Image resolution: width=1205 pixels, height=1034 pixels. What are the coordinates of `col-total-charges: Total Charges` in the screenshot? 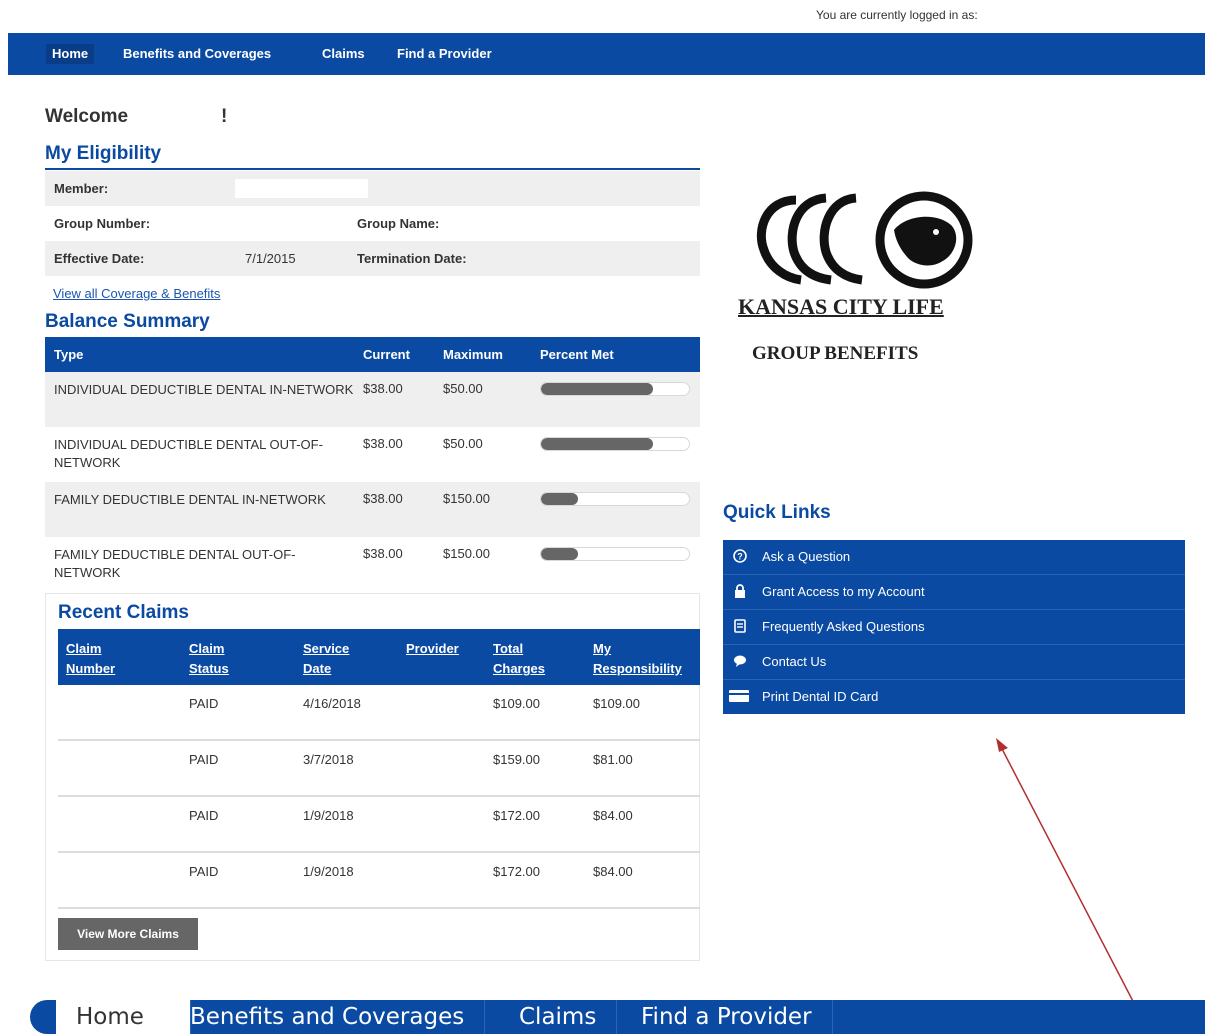 It's located at (519, 659).